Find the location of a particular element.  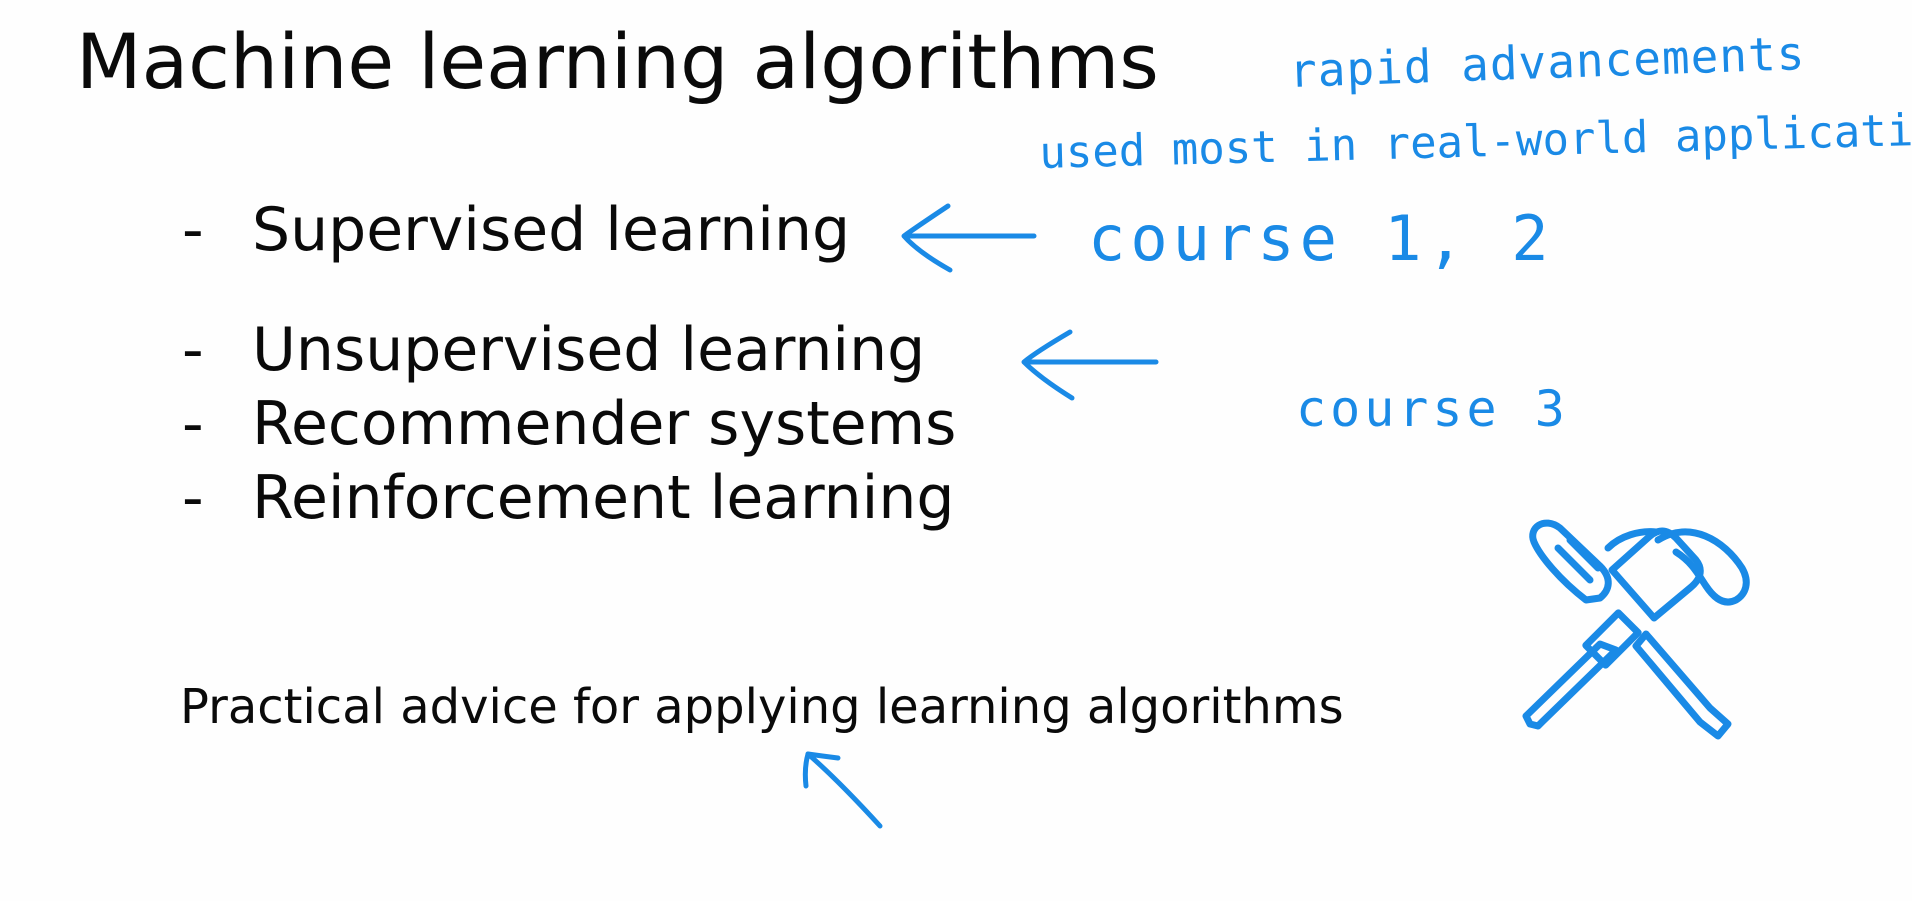

bullet-recommender-systems: - Recommender systems is located at coordinates (569, 424).